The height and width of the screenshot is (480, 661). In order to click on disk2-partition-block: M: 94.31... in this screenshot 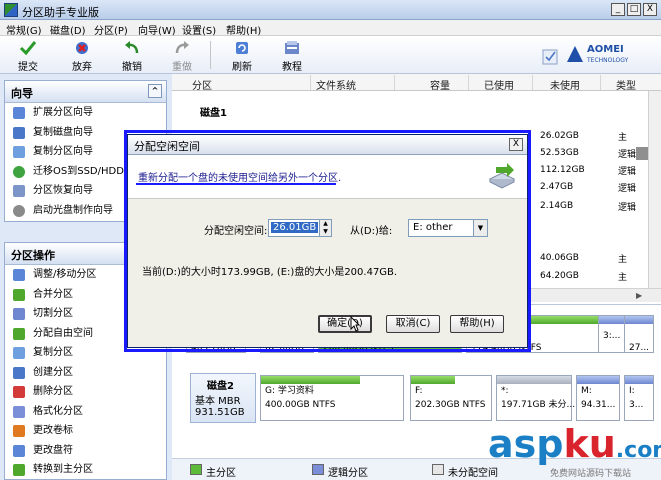, I will do `click(598, 398)`.